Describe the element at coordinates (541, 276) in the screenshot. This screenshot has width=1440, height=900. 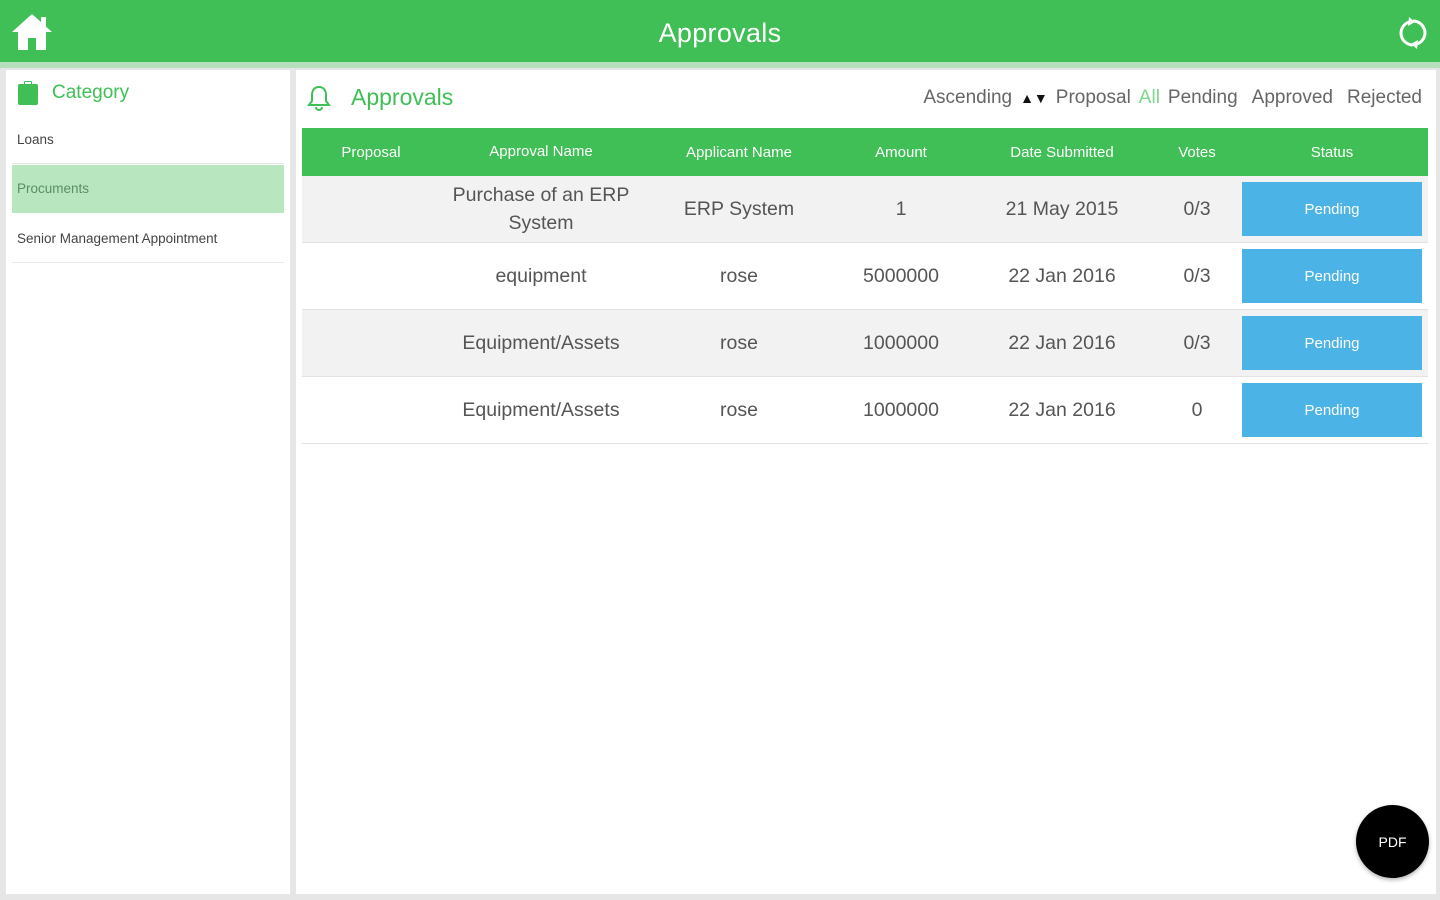
I see `cell-approval-name: equipment` at that location.